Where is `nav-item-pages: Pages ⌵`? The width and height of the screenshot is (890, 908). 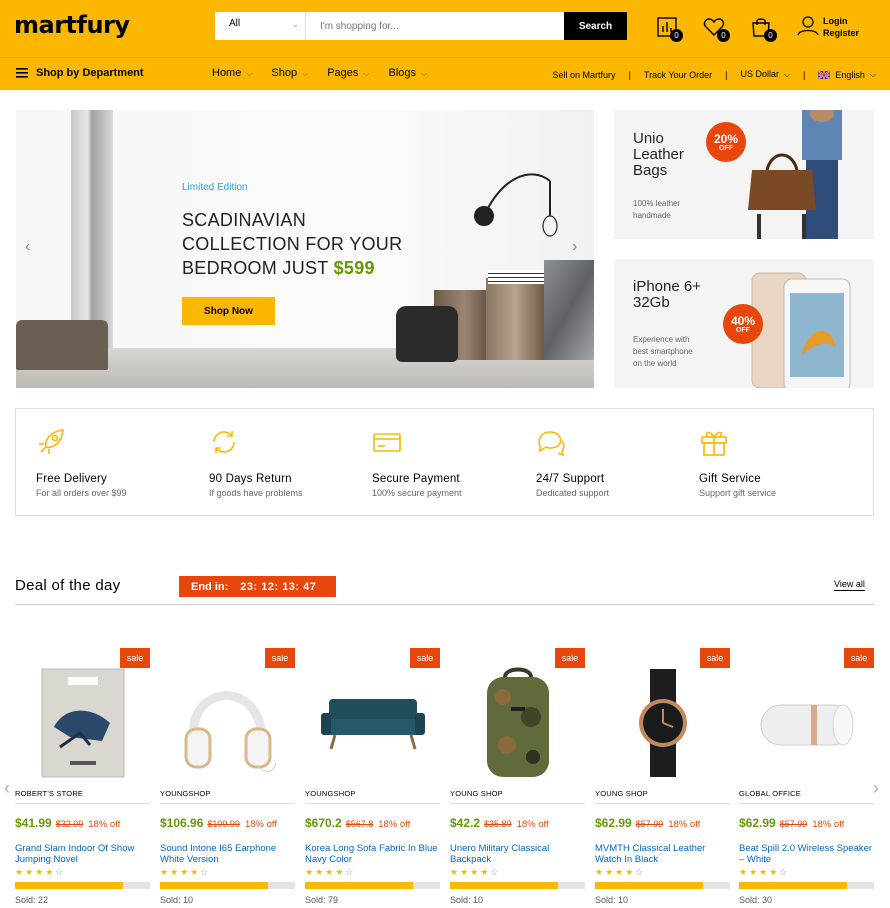 nav-item-pages: Pages ⌵ is located at coordinates (348, 73).